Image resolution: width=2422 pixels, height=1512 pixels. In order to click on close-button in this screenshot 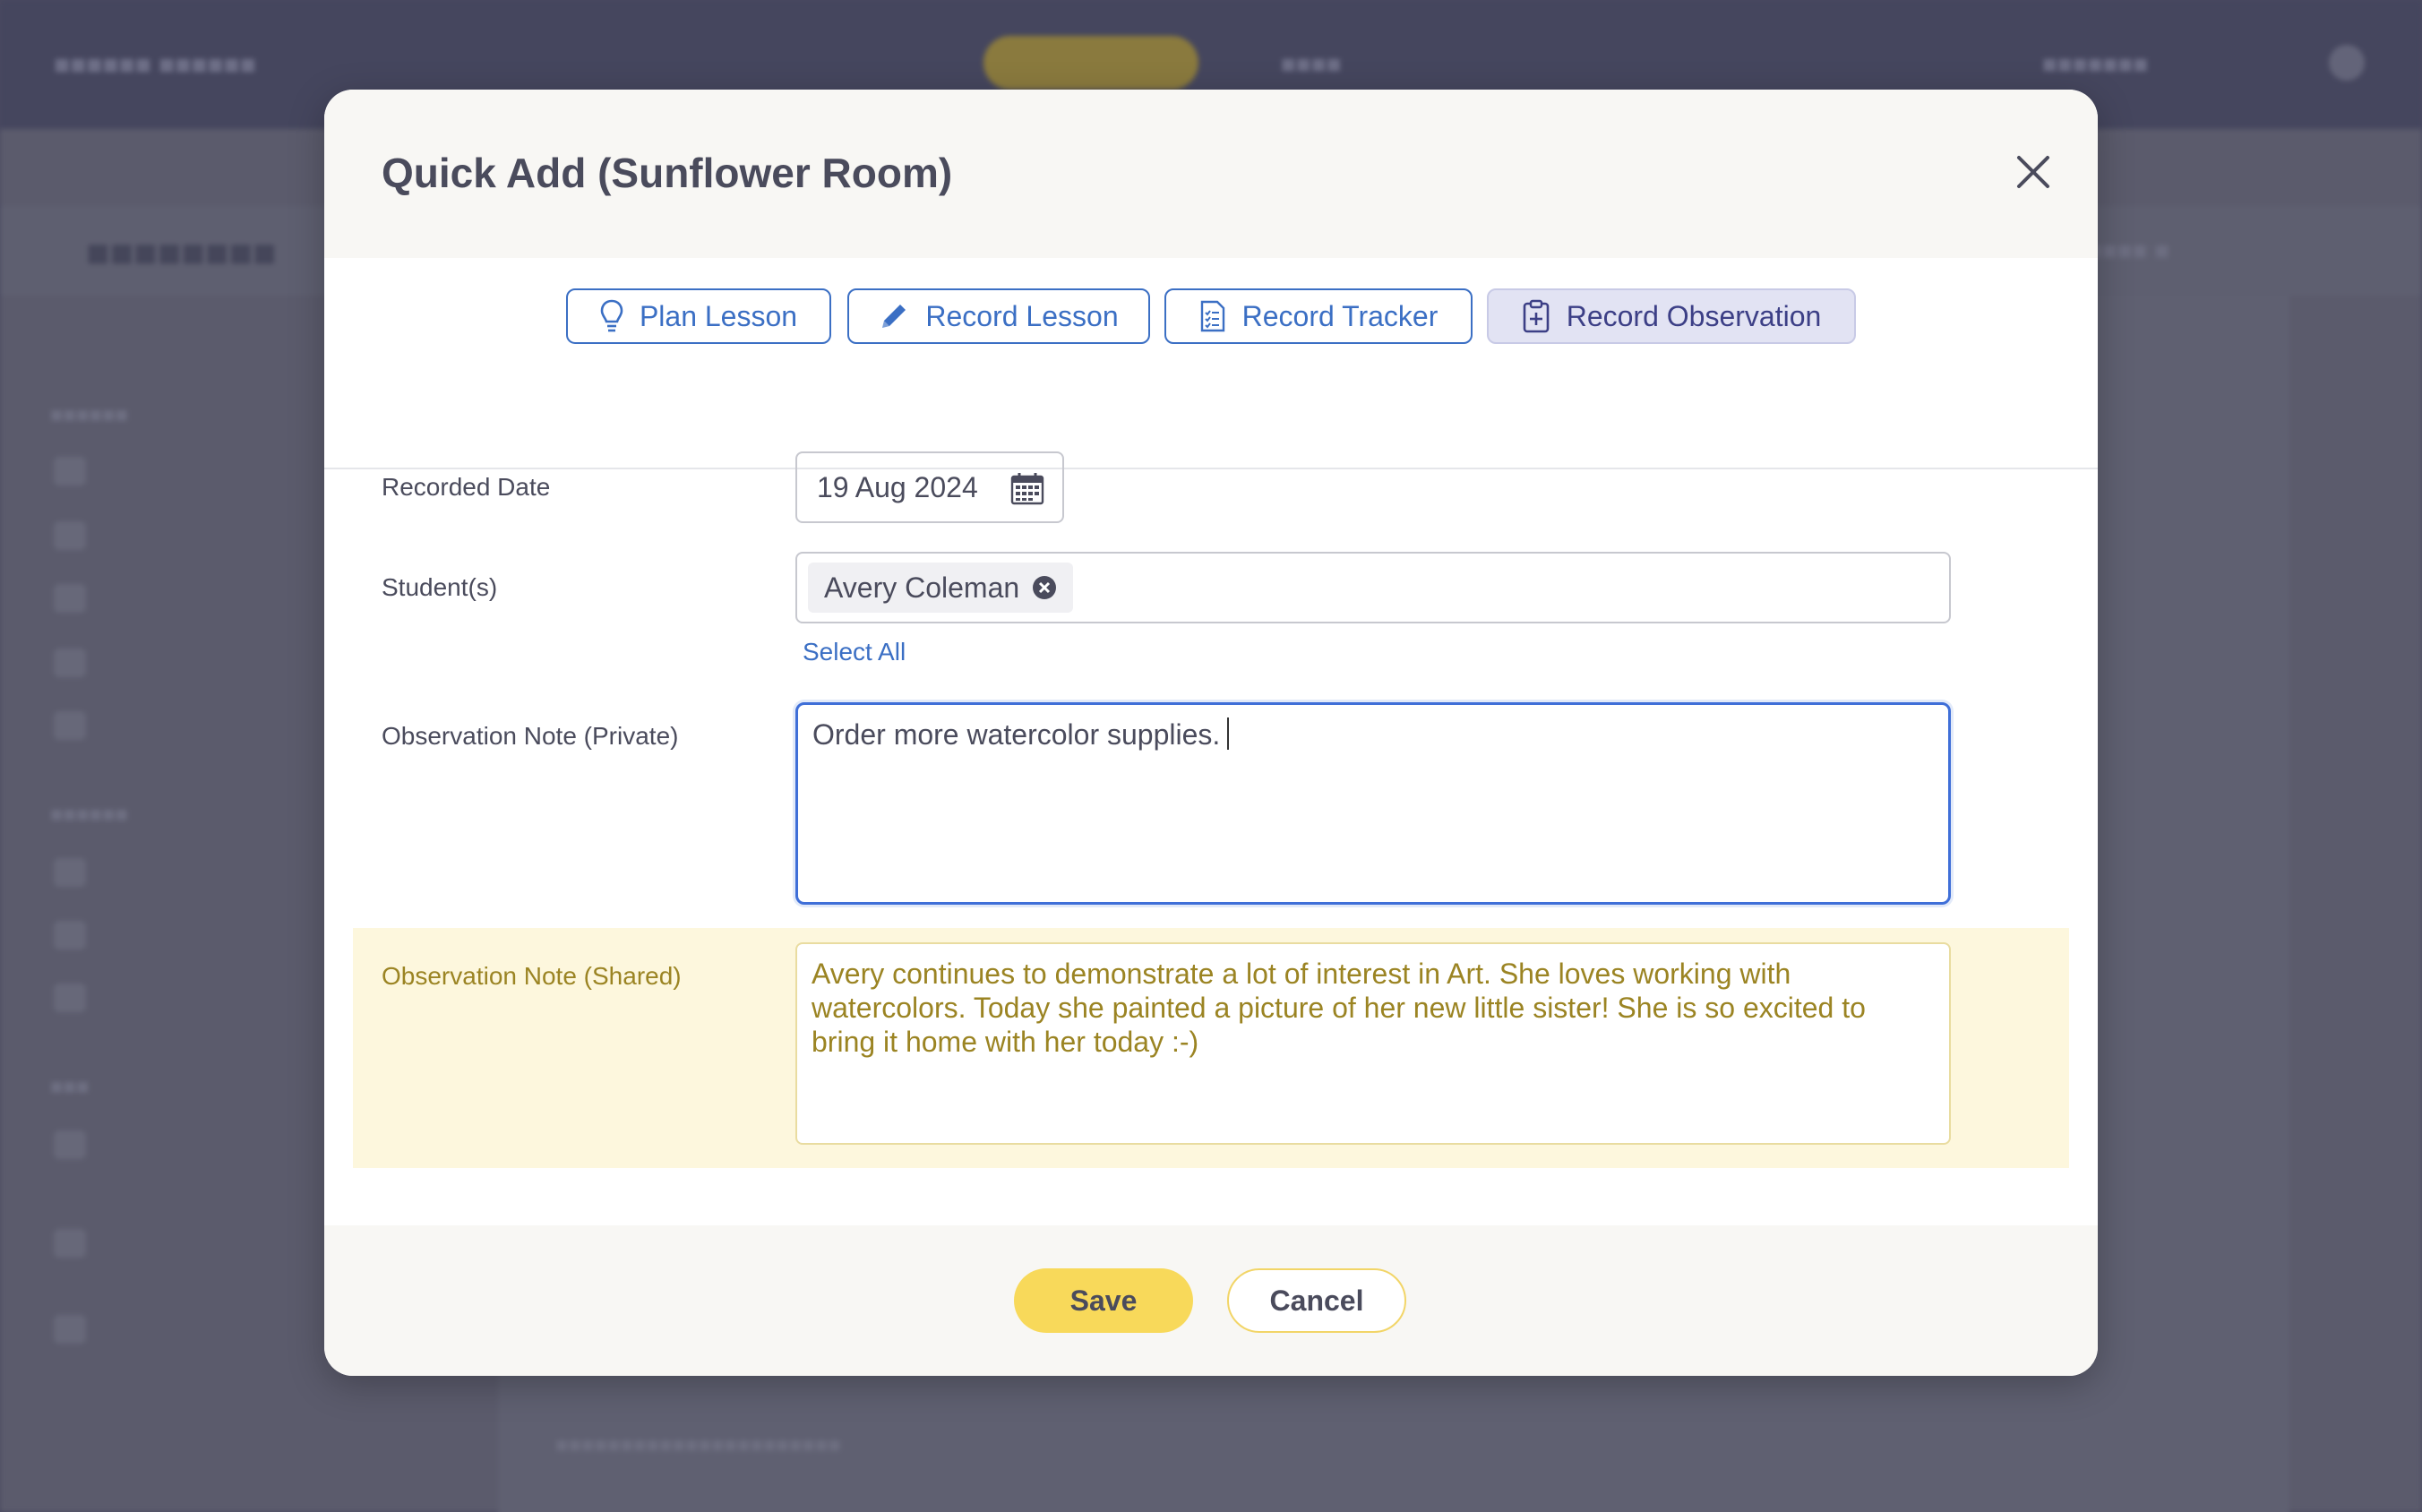, I will do `click(2033, 172)`.